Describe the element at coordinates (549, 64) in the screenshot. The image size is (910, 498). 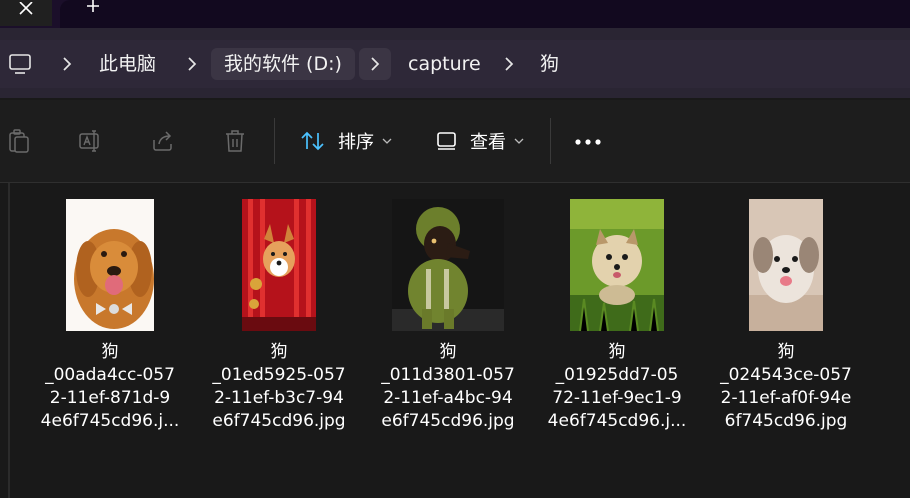
I see `breadcrumb-dog-folder: 狗` at that location.